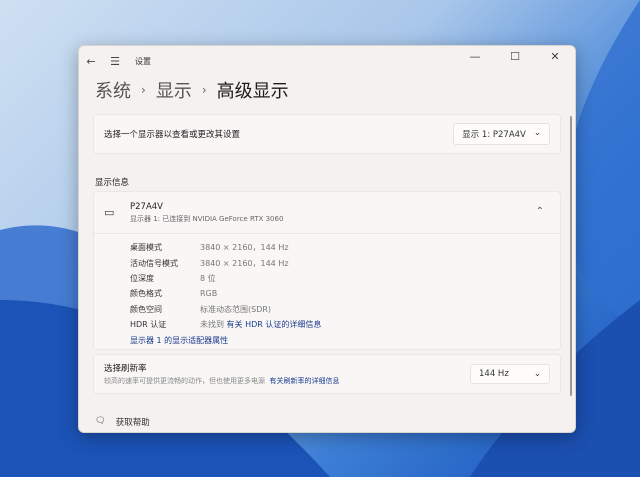 This screenshot has width=640, height=477. I want to click on info-key: 桌面模式, so click(146, 248).